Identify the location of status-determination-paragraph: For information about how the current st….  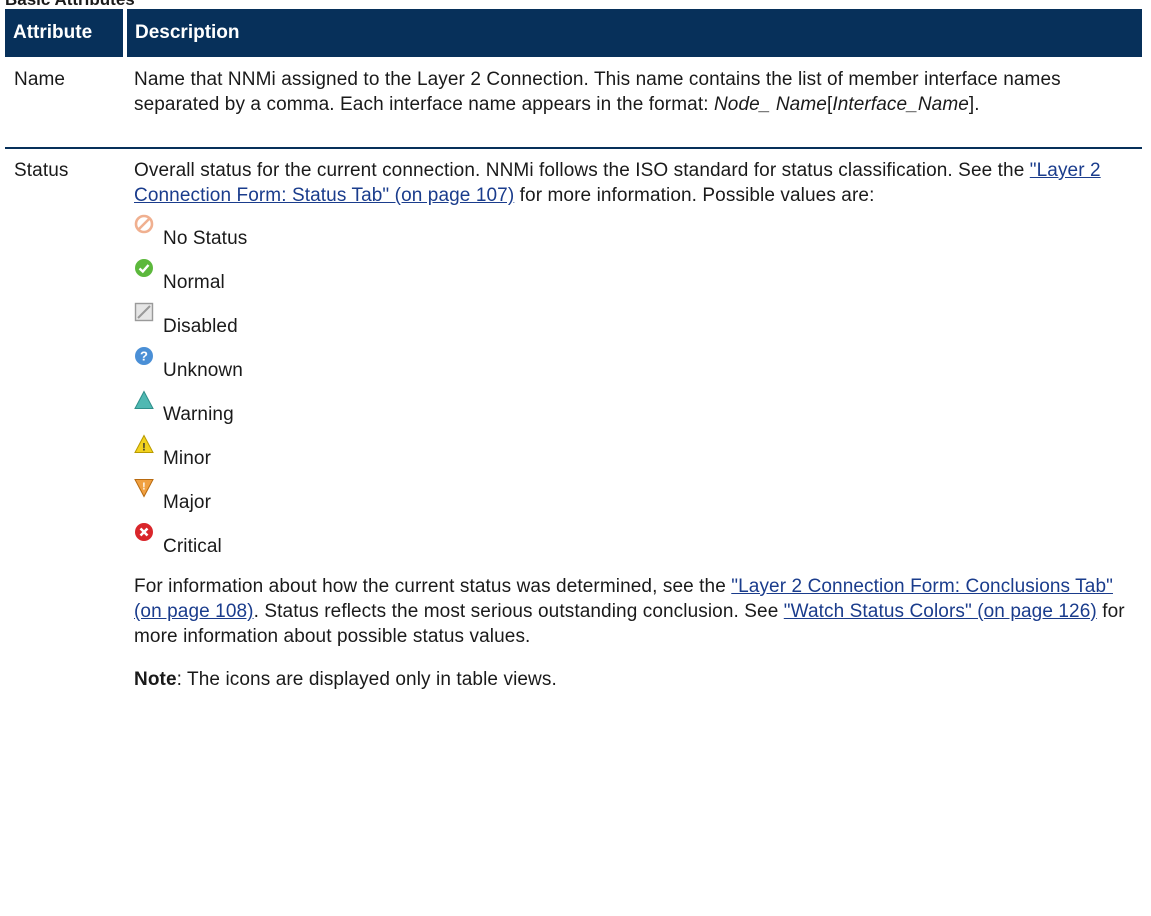
(636, 611).